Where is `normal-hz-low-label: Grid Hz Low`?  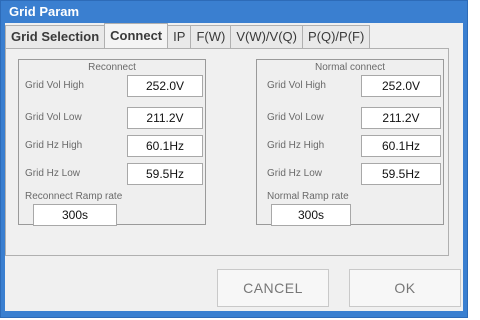 normal-hz-low-label: Grid Hz Low is located at coordinates (295, 173).